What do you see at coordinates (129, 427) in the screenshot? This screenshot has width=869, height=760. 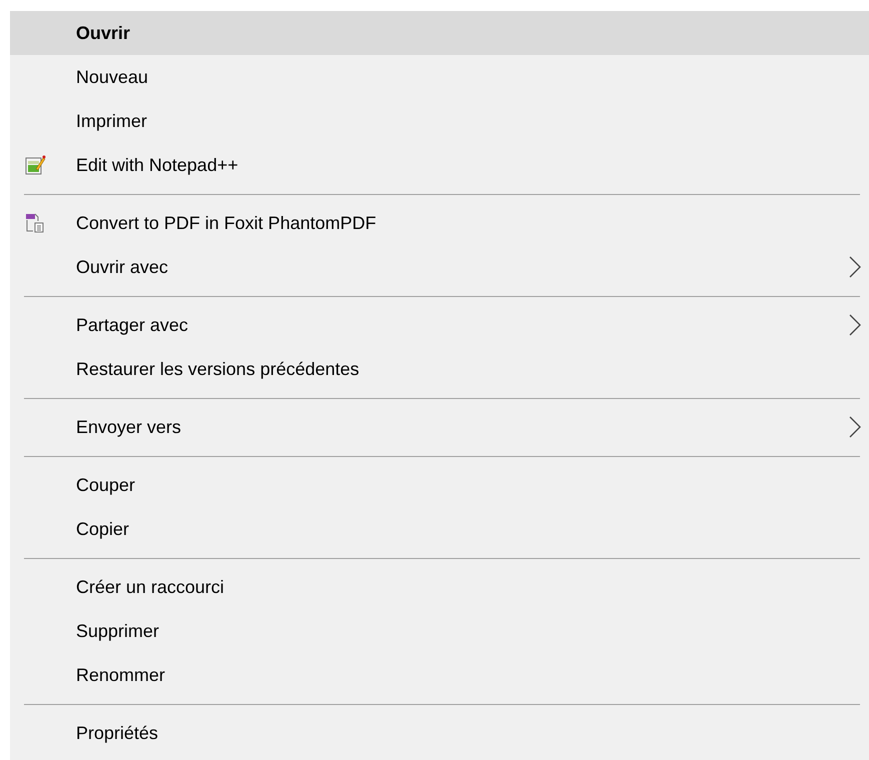 I see `menu-item-label: Envoyer vers` at bounding box center [129, 427].